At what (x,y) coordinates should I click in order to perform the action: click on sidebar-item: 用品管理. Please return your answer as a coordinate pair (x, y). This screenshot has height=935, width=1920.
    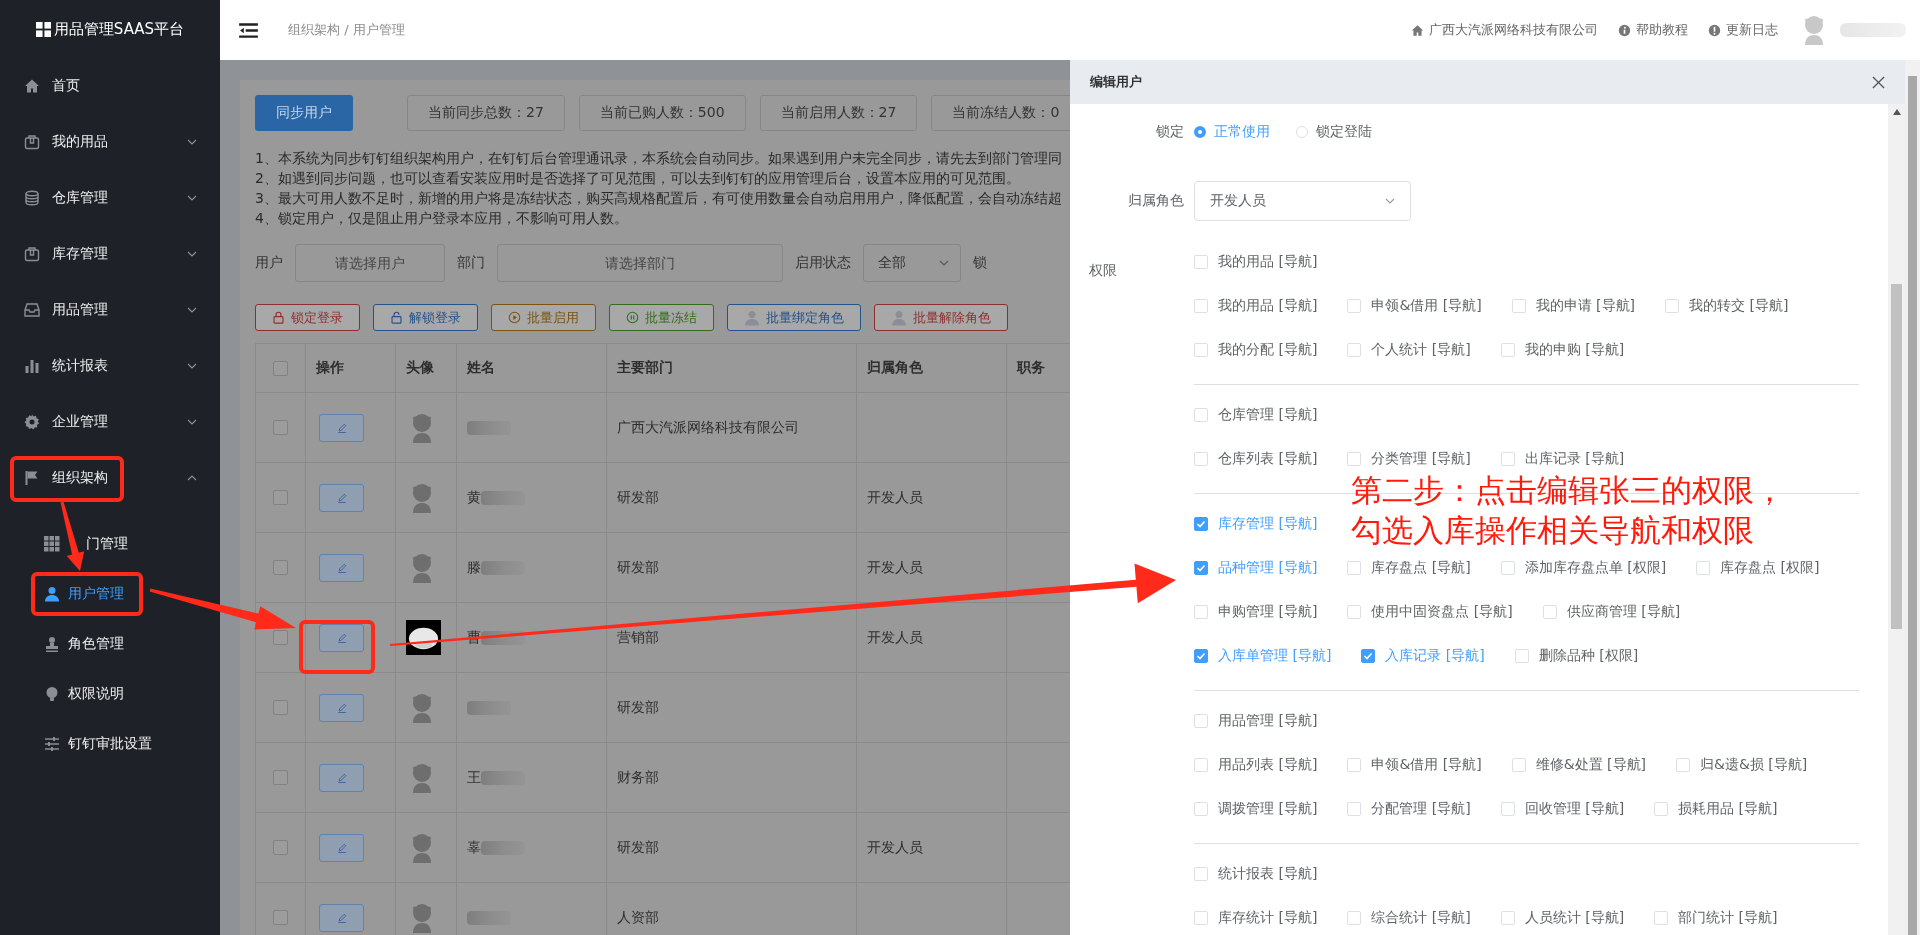
    Looking at the image, I should click on (110, 310).